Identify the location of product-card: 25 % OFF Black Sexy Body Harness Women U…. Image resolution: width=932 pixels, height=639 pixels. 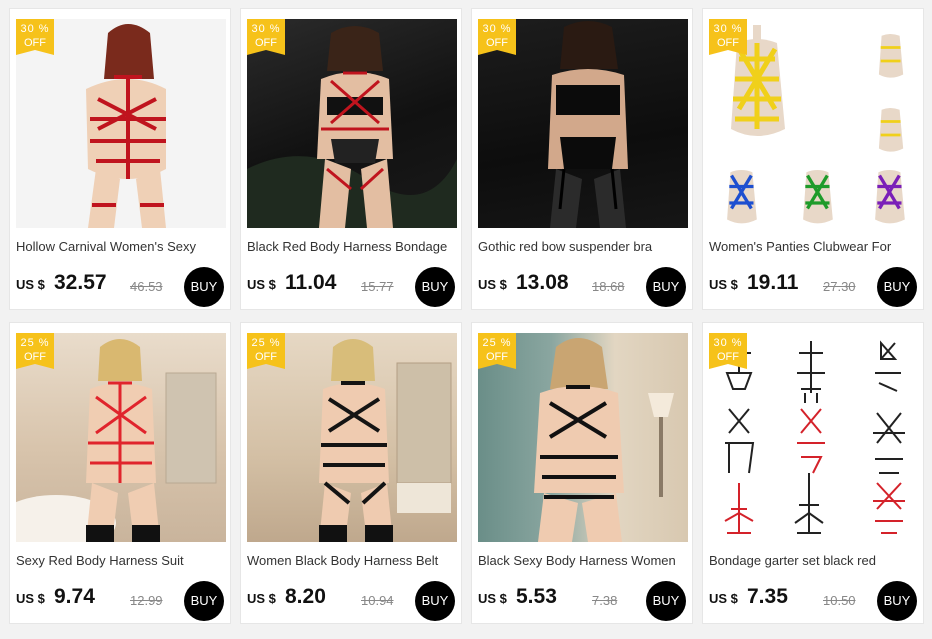
(582, 473).